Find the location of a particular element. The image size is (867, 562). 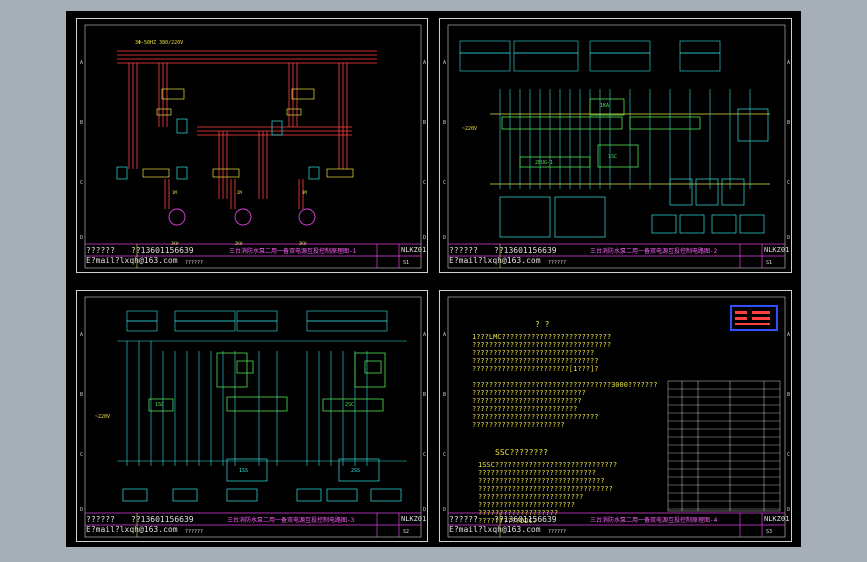

svg-text: 3KW is located at coordinates (303, 243).